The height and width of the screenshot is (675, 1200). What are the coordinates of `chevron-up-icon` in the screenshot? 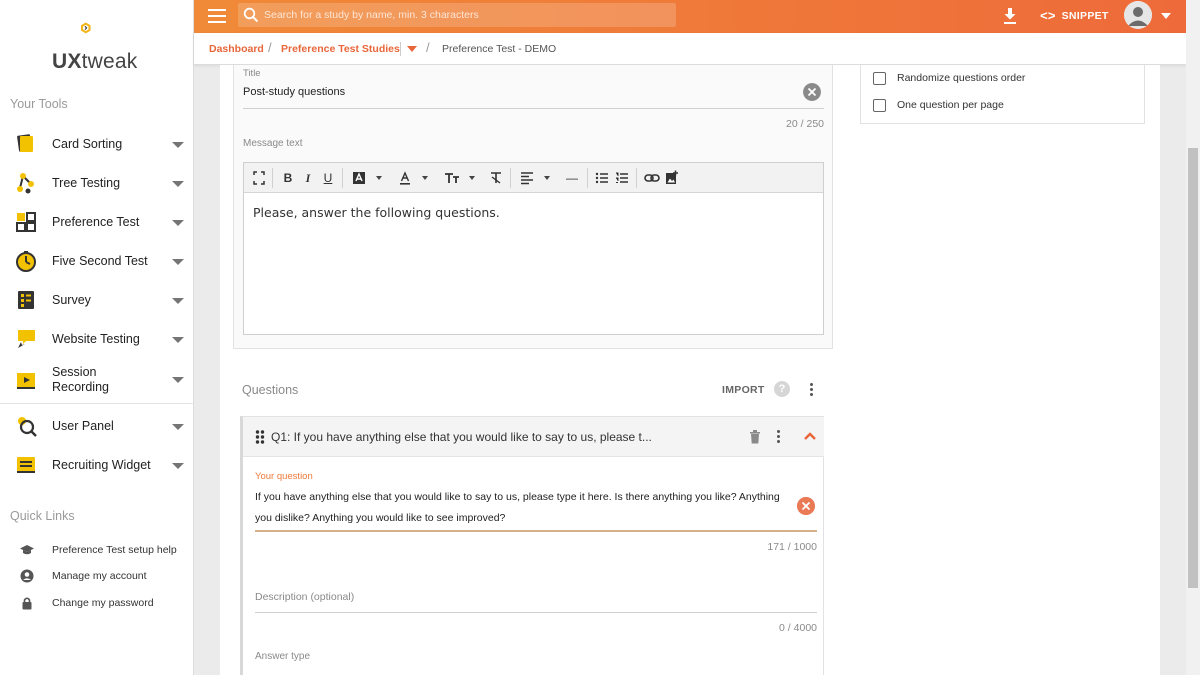 It's located at (810, 436).